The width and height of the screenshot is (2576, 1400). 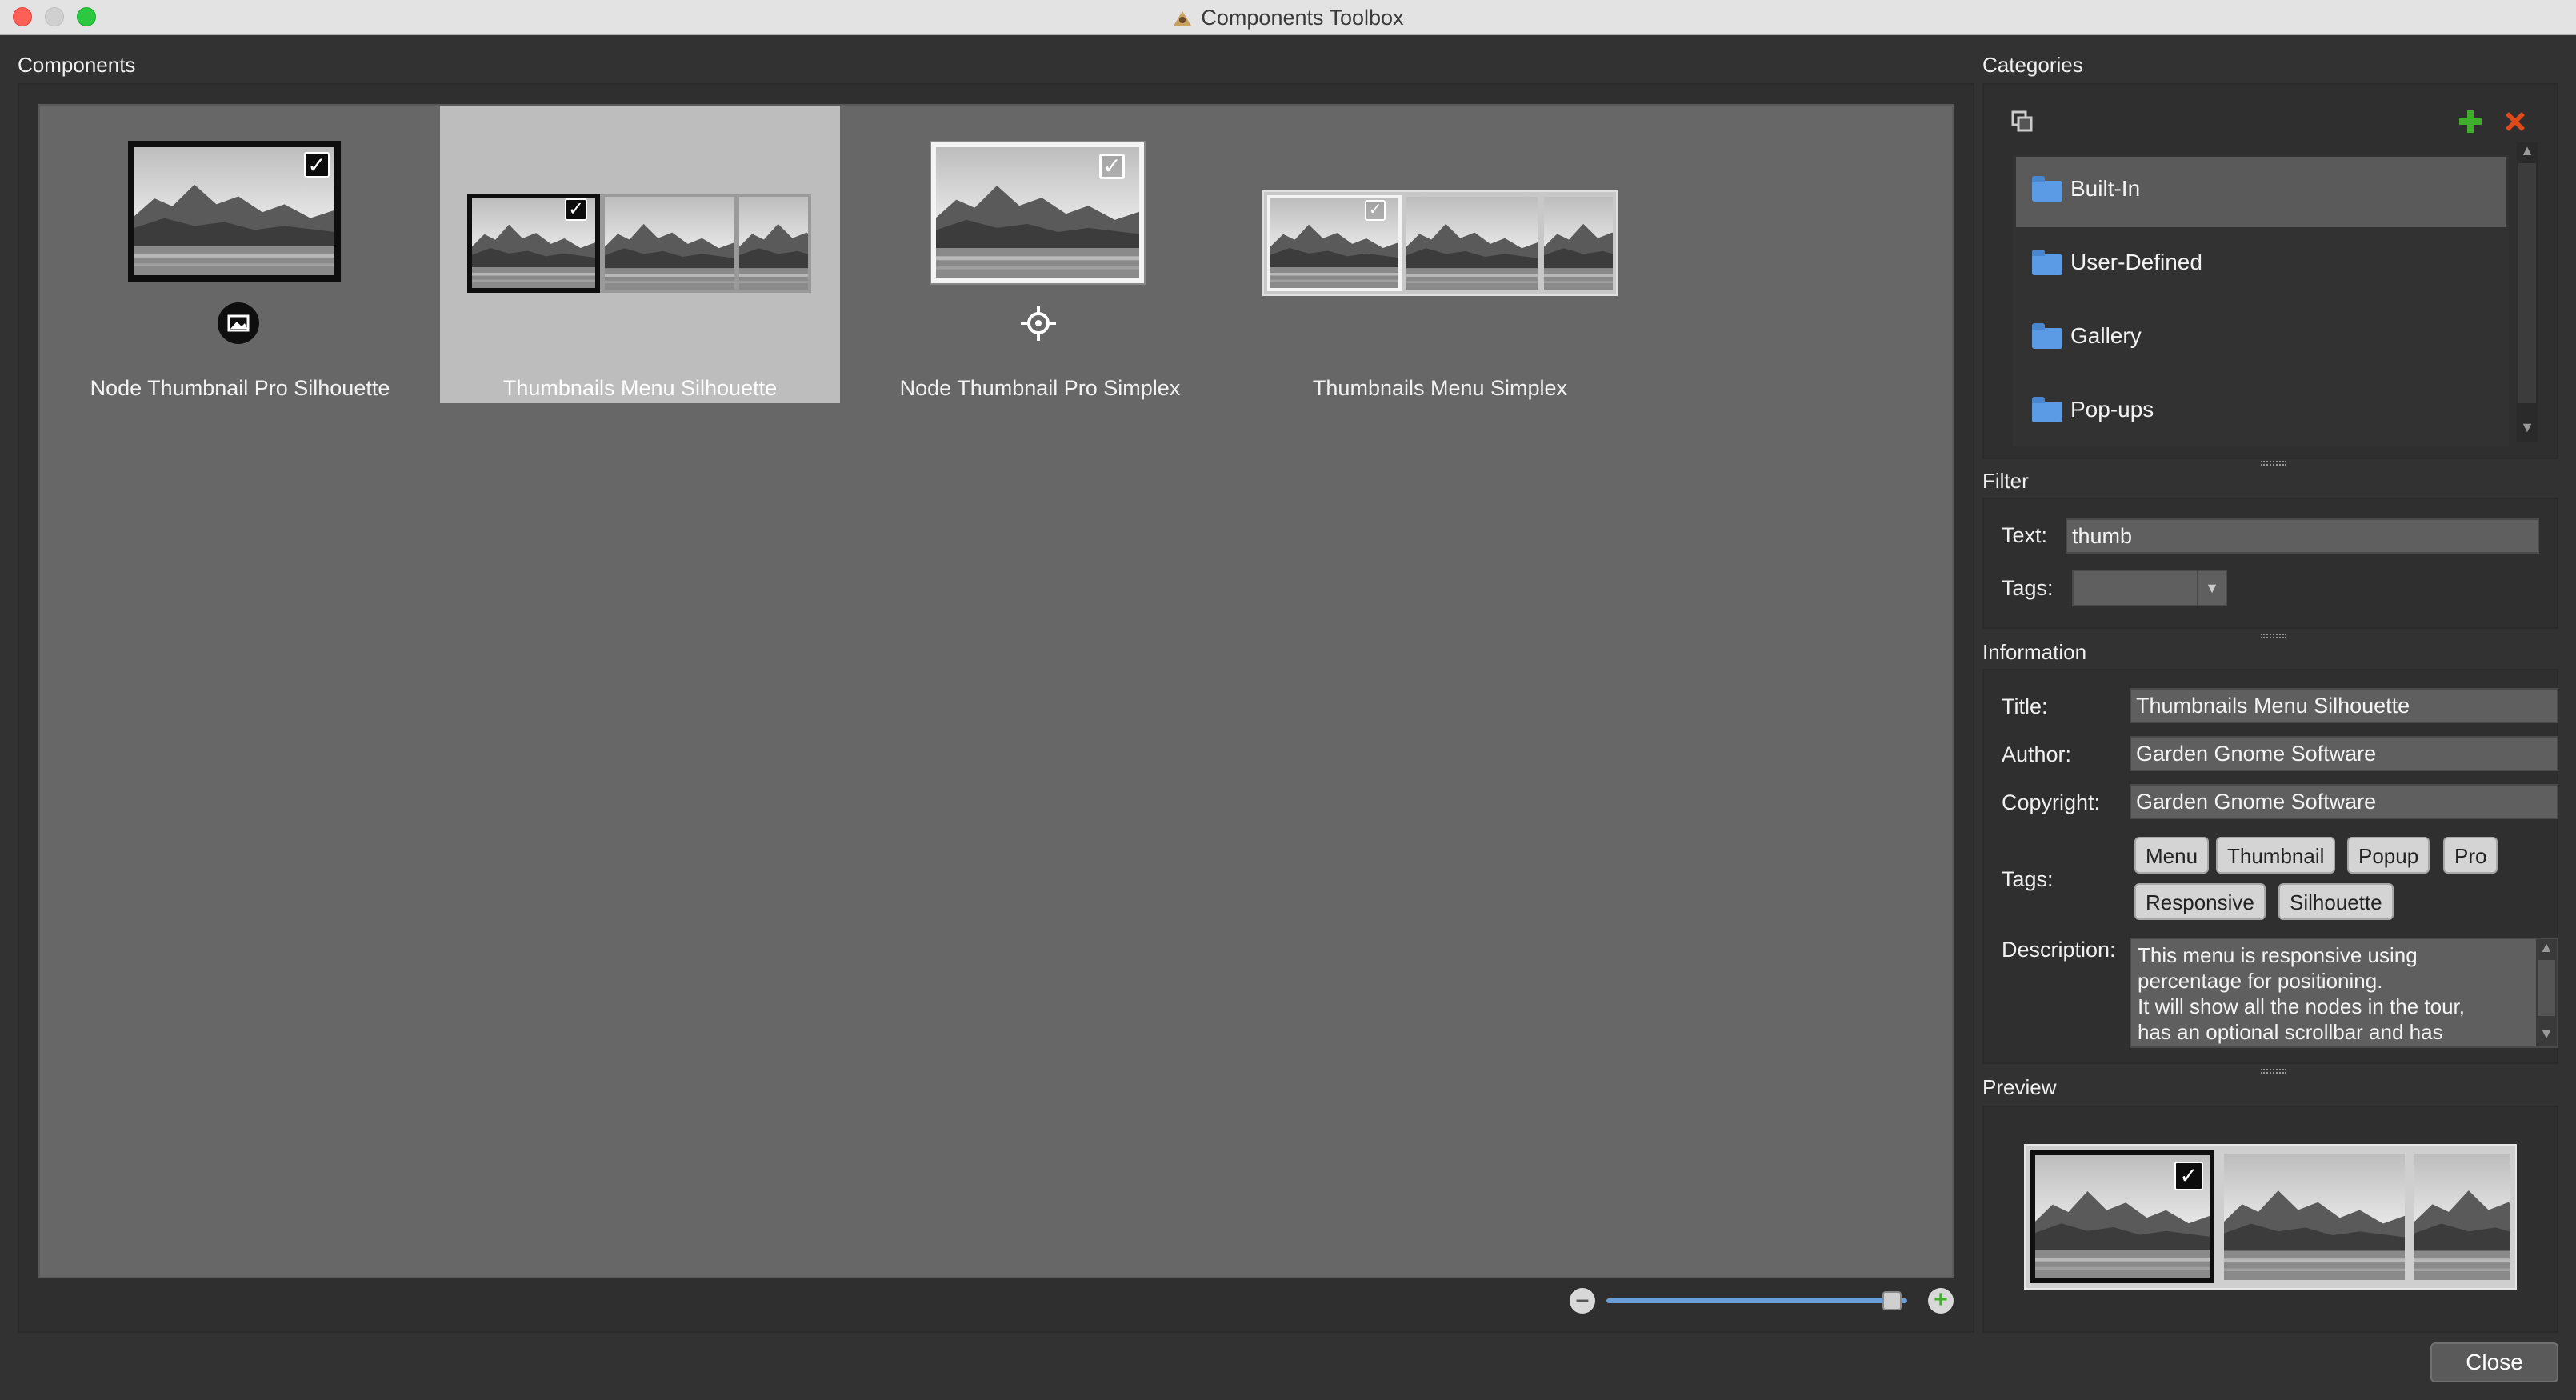 I want to click on window-title: Components Toolbox, so click(x=1288, y=17).